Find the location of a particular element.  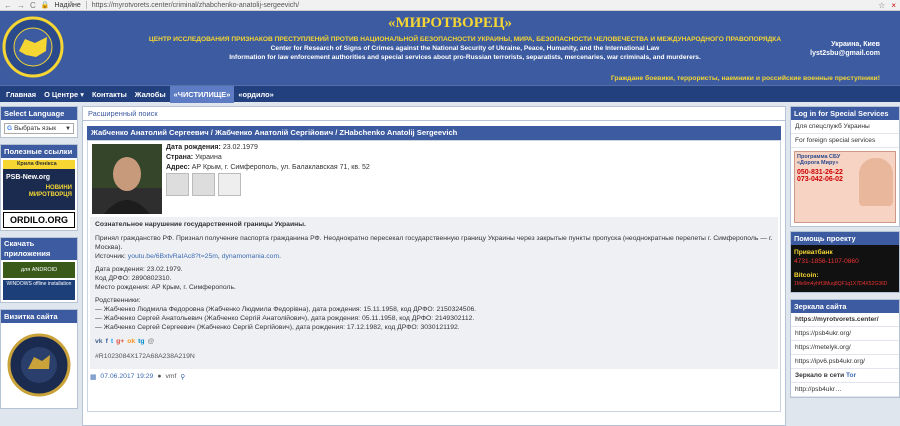

language-value: Выбрать язык is located at coordinates (35, 128).